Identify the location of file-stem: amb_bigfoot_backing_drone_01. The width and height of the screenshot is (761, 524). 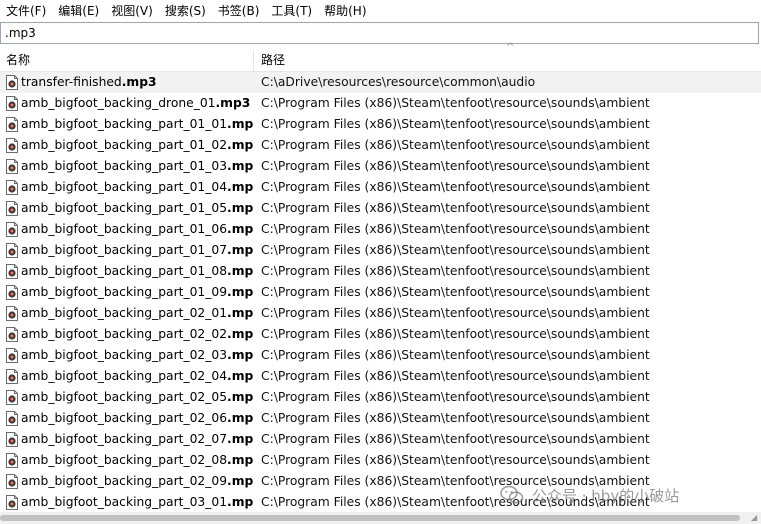
(118, 103).